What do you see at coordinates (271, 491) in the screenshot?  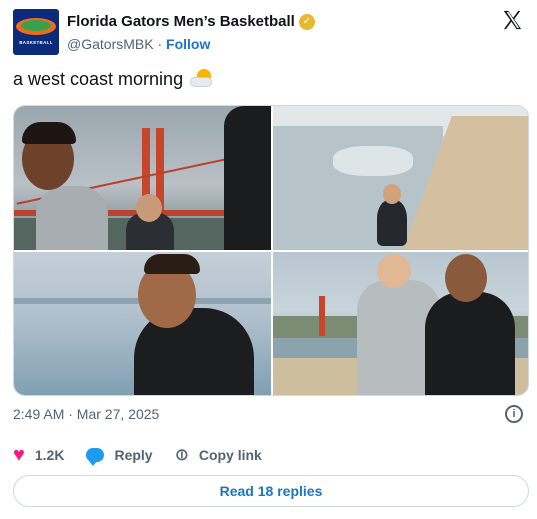 I see `read-replies-button: Read 18 replies` at bounding box center [271, 491].